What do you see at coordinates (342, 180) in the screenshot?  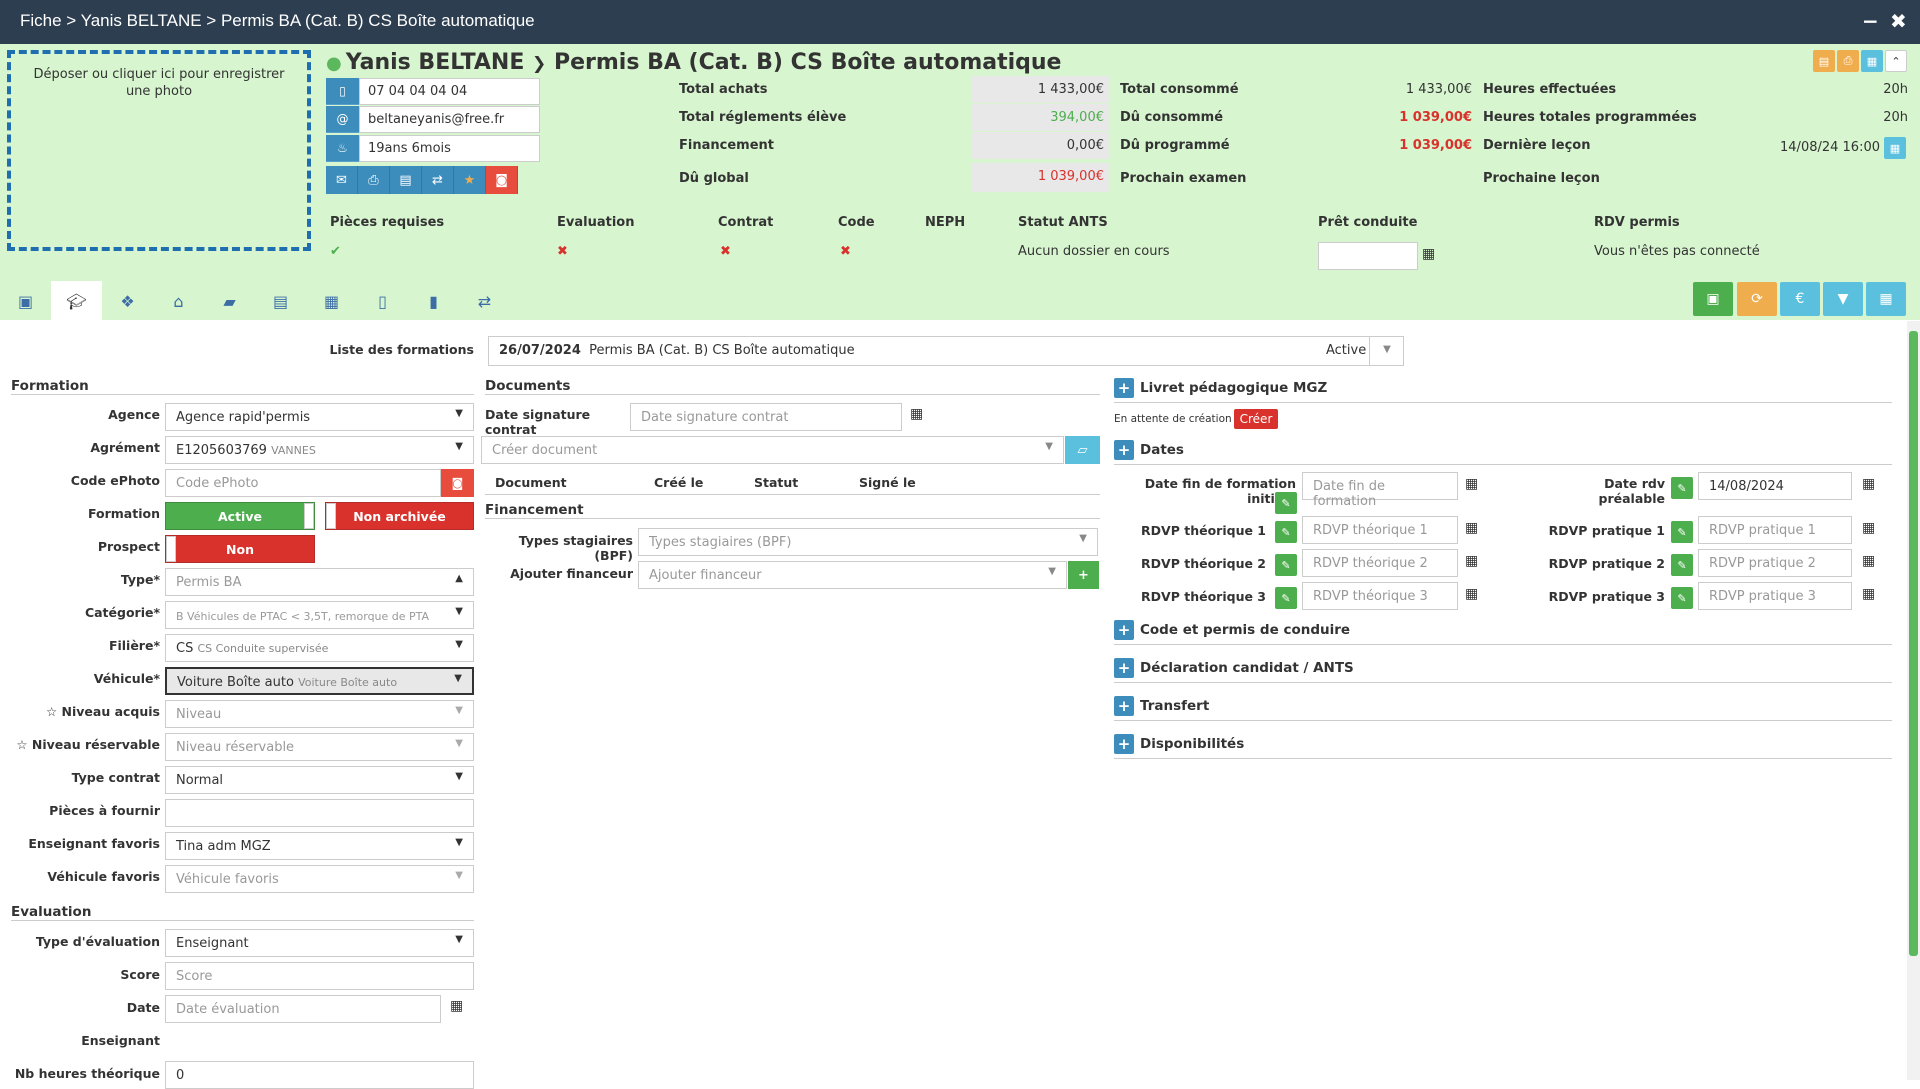 I see `mail-icon: ✉` at bounding box center [342, 180].